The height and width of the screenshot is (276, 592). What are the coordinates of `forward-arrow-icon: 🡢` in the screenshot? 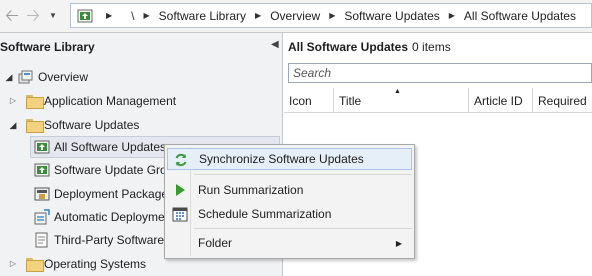 It's located at (33, 16).